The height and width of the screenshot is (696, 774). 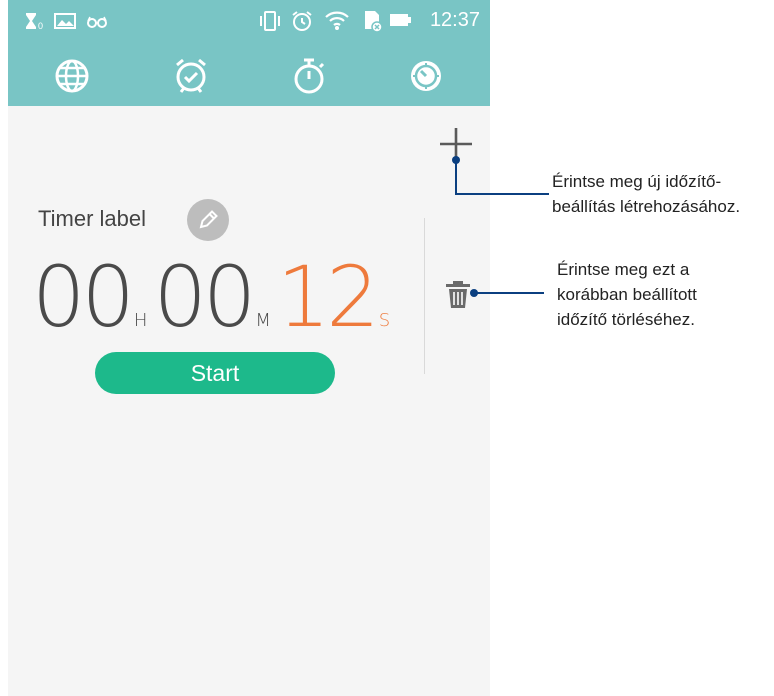 I want to click on vertical-divider, so click(x=424, y=296).